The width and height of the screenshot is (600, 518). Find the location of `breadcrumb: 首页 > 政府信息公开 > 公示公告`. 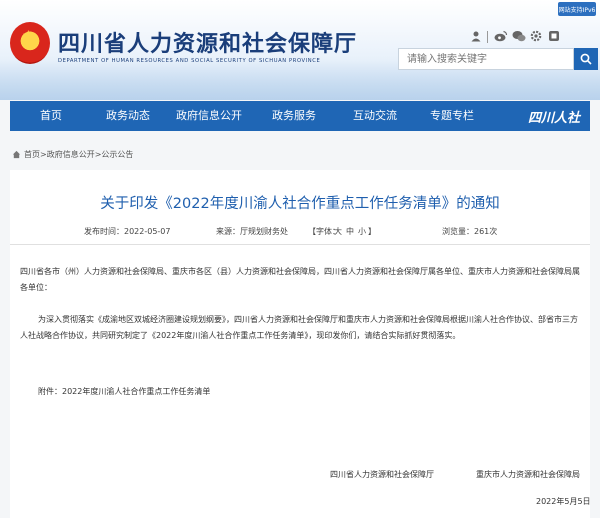

breadcrumb: 首页 > 政府信息公开 > 公示公告 is located at coordinates (72, 154).